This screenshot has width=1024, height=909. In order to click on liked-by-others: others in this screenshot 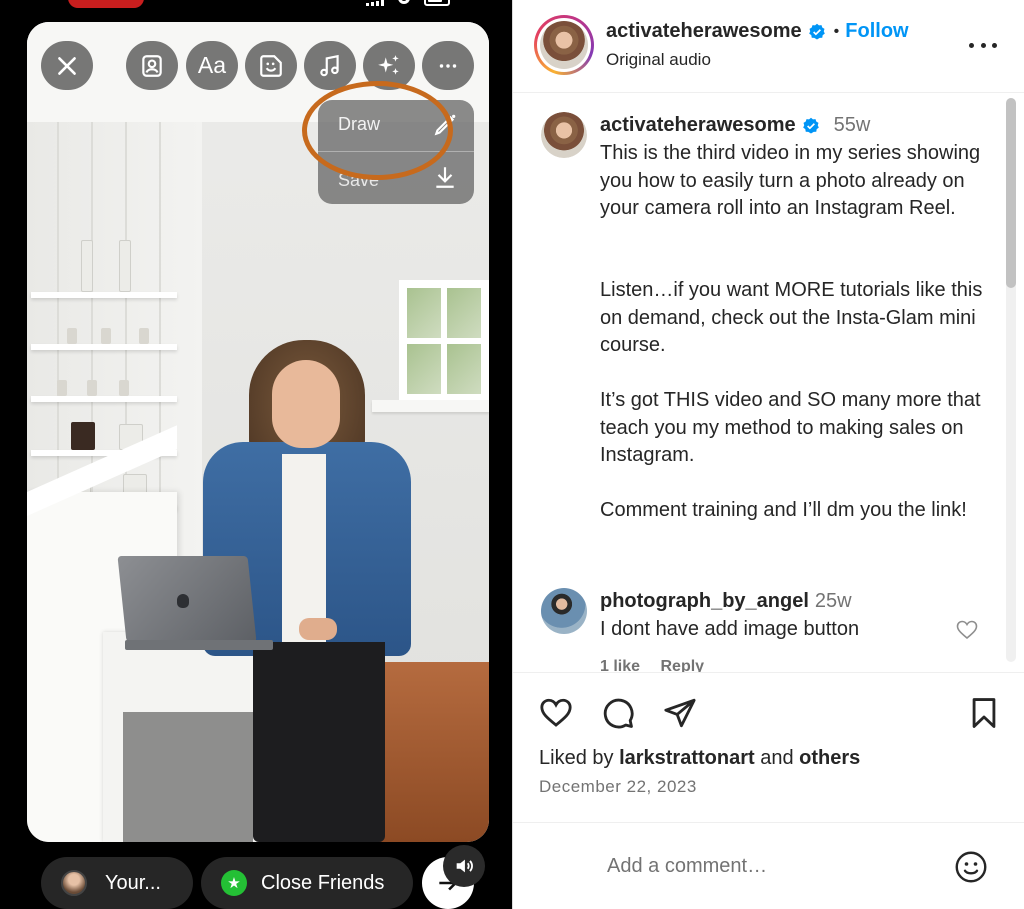, I will do `click(829, 758)`.